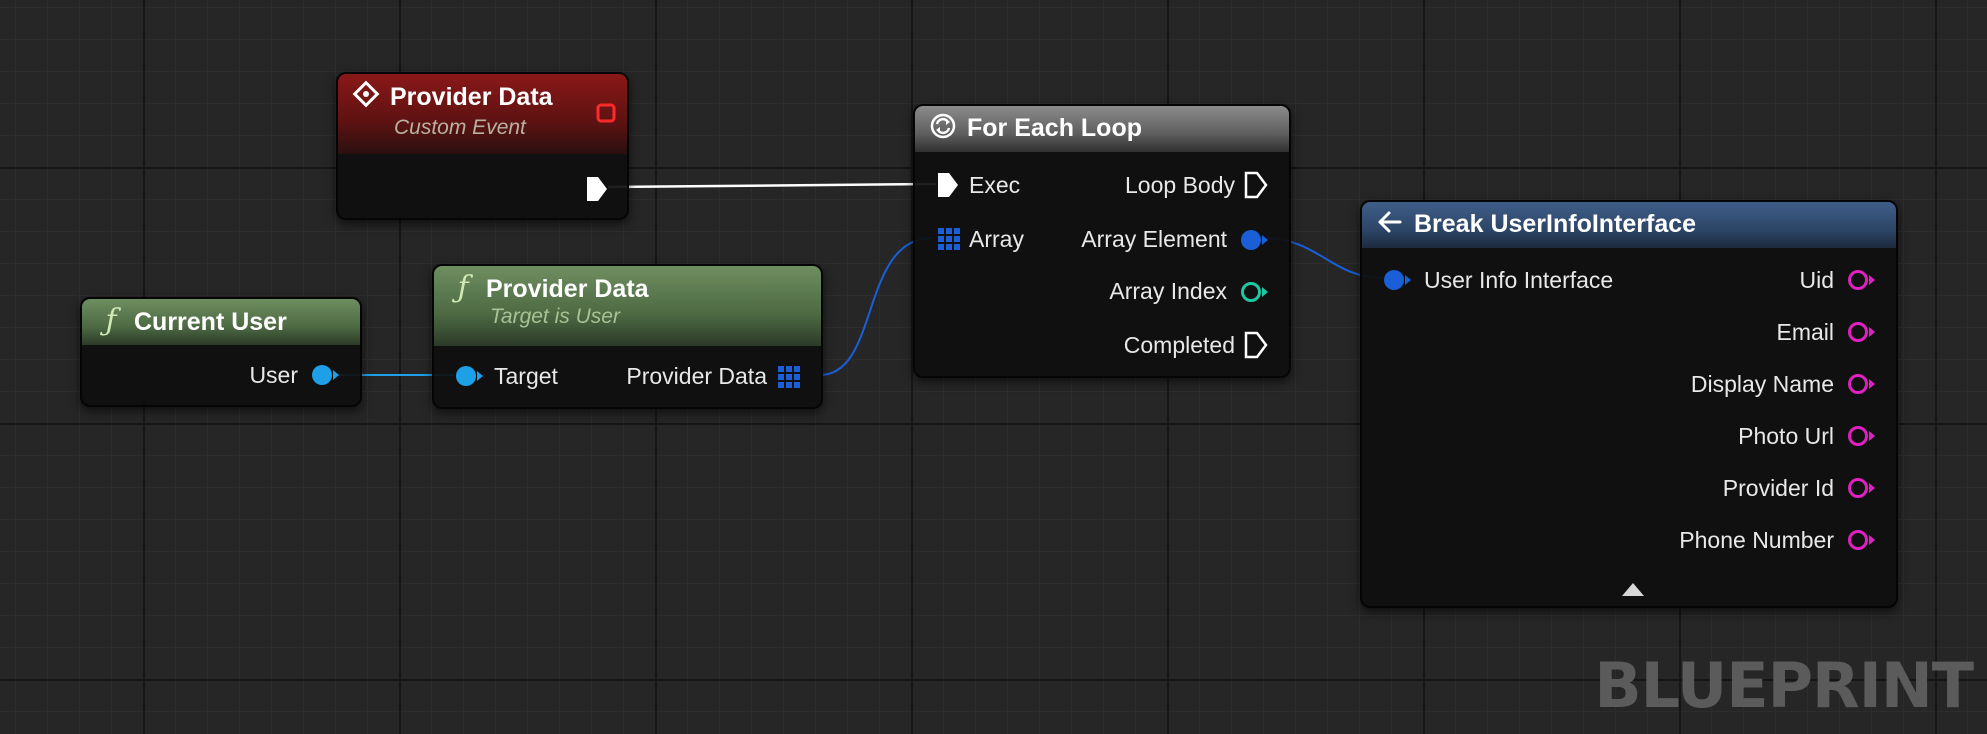  What do you see at coordinates (1861, 334) in the screenshot?
I see `email-out-pin` at bounding box center [1861, 334].